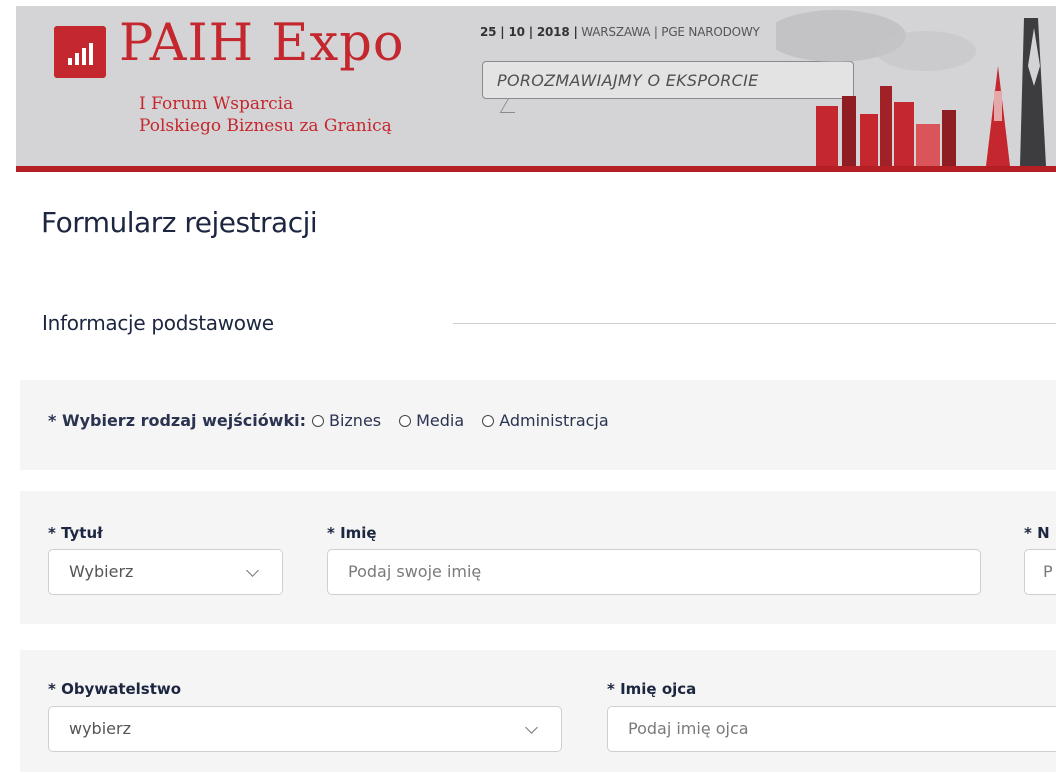 The width and height of the screenshot is (1056, 773). I want to click on father-name-placeholder: Podaj imię ojca, so click(688, 728).